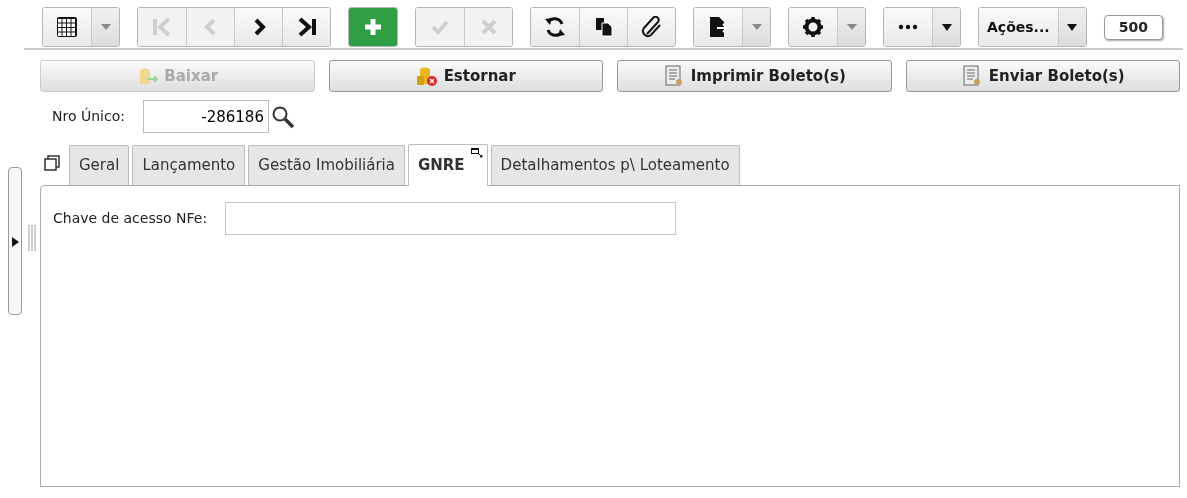 This screenshot has height=498, width=1187. Describe the element at coordinates (162, 27) in the screenshot. I see `first-icon` at that location.